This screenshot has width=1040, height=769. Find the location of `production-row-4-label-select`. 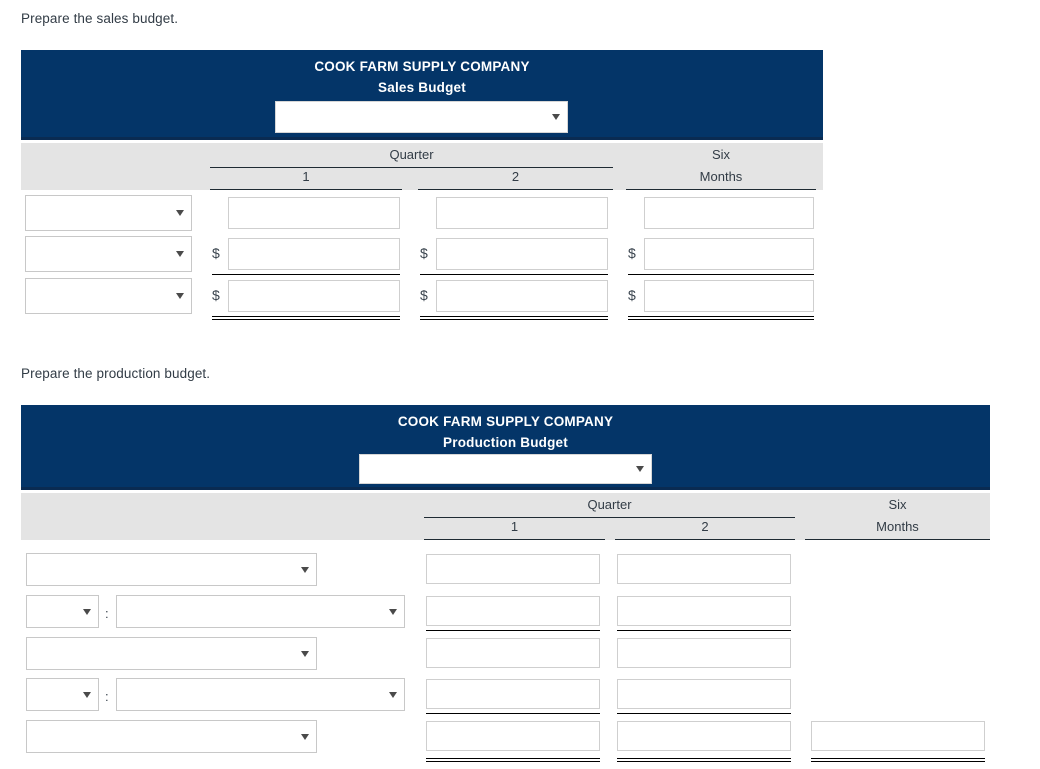

production-row-4-label-select is located at coordinates (260, 694).